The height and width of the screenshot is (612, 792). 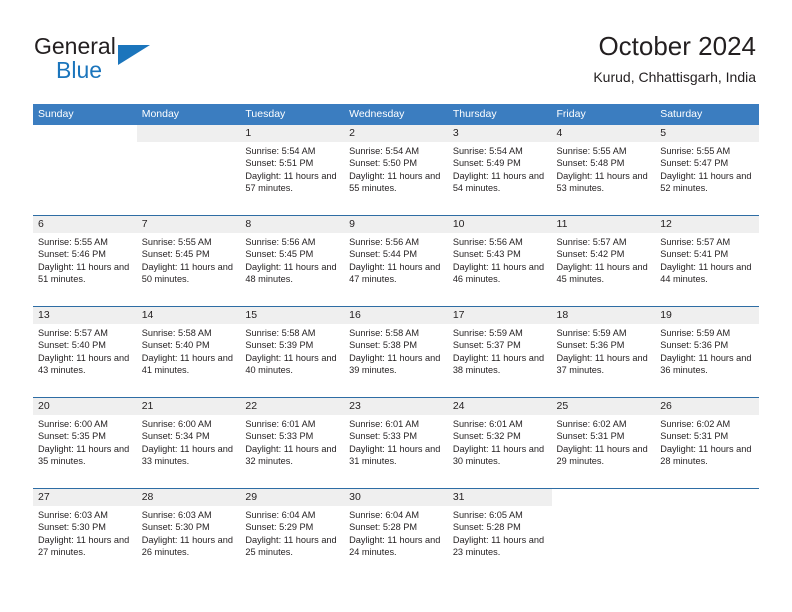 What do you see at coordinates (384, 333) in the screenshot?
I see `sunrise-text: Sunrise: 5:58 AM` at bounding box center [384, 333].